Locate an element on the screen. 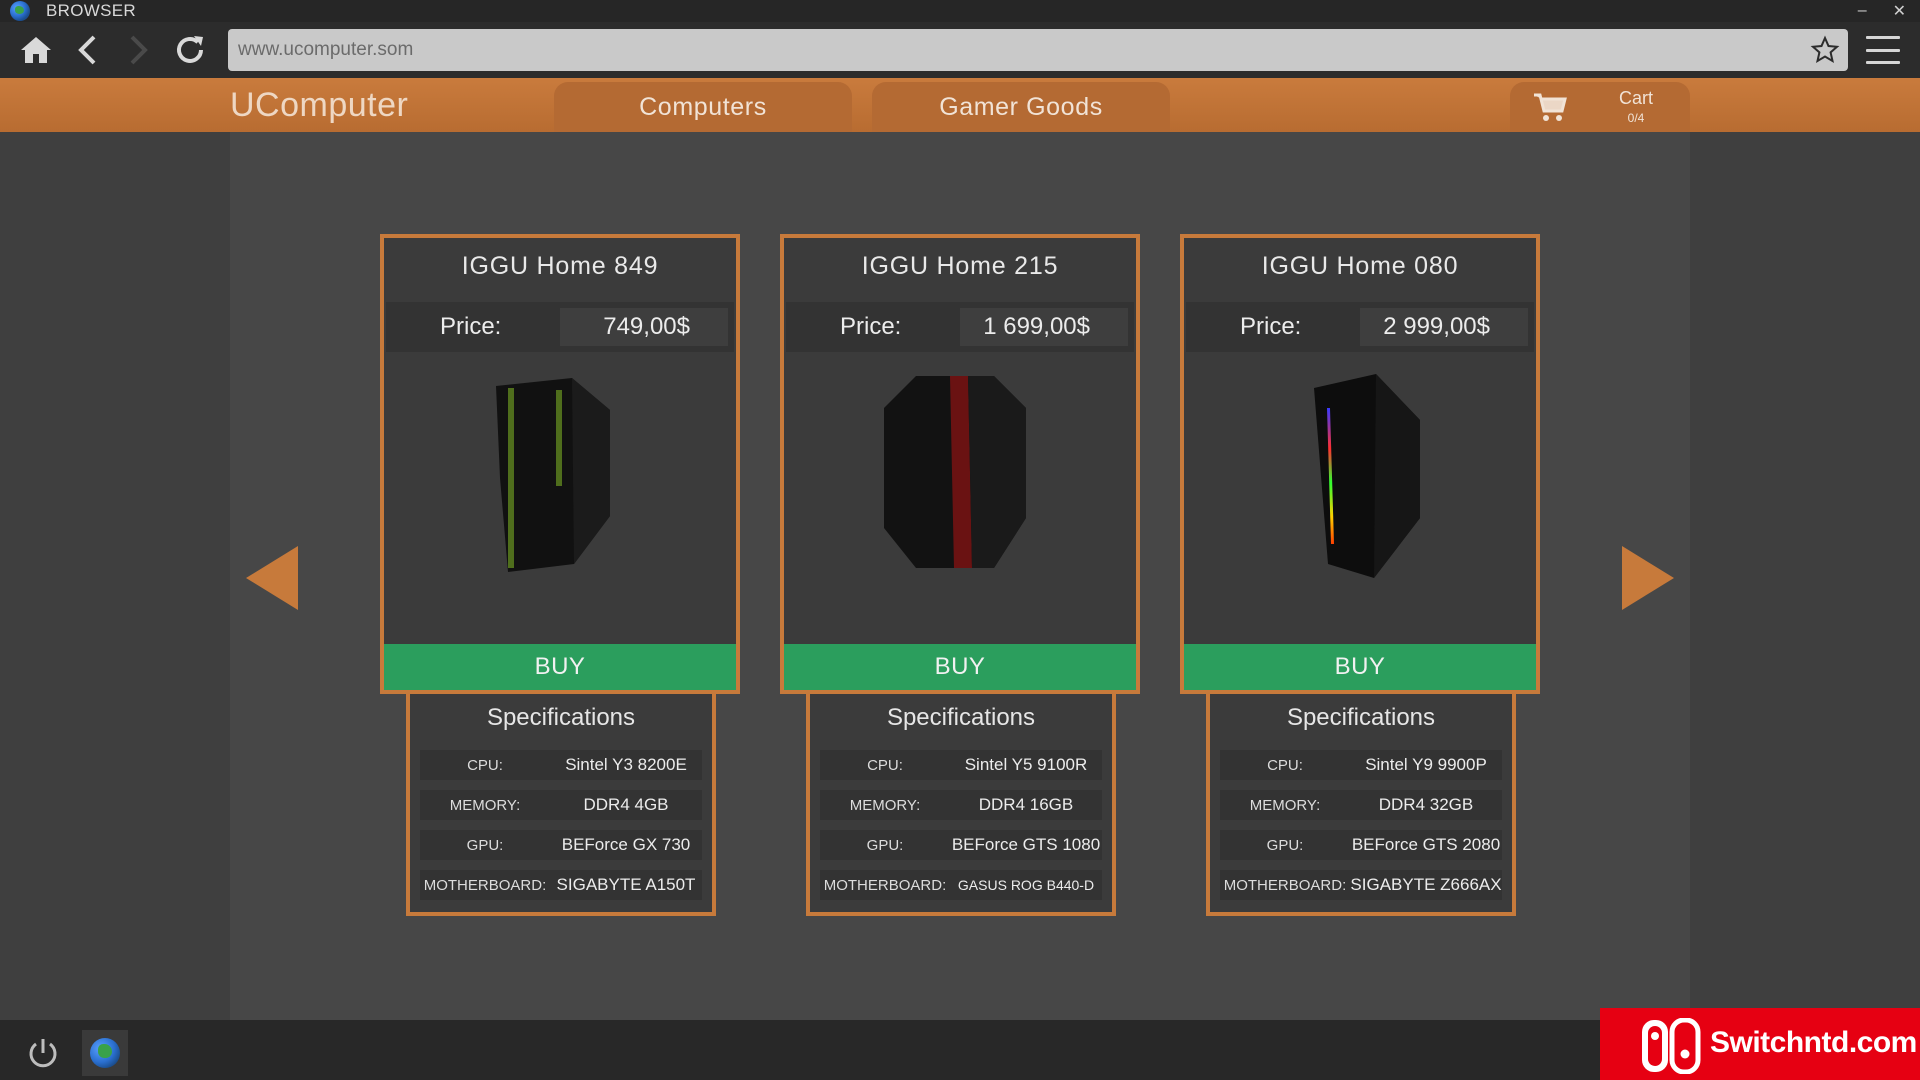  spec-value: Sintel Y3 8200E is located at coordinates (626, 764).